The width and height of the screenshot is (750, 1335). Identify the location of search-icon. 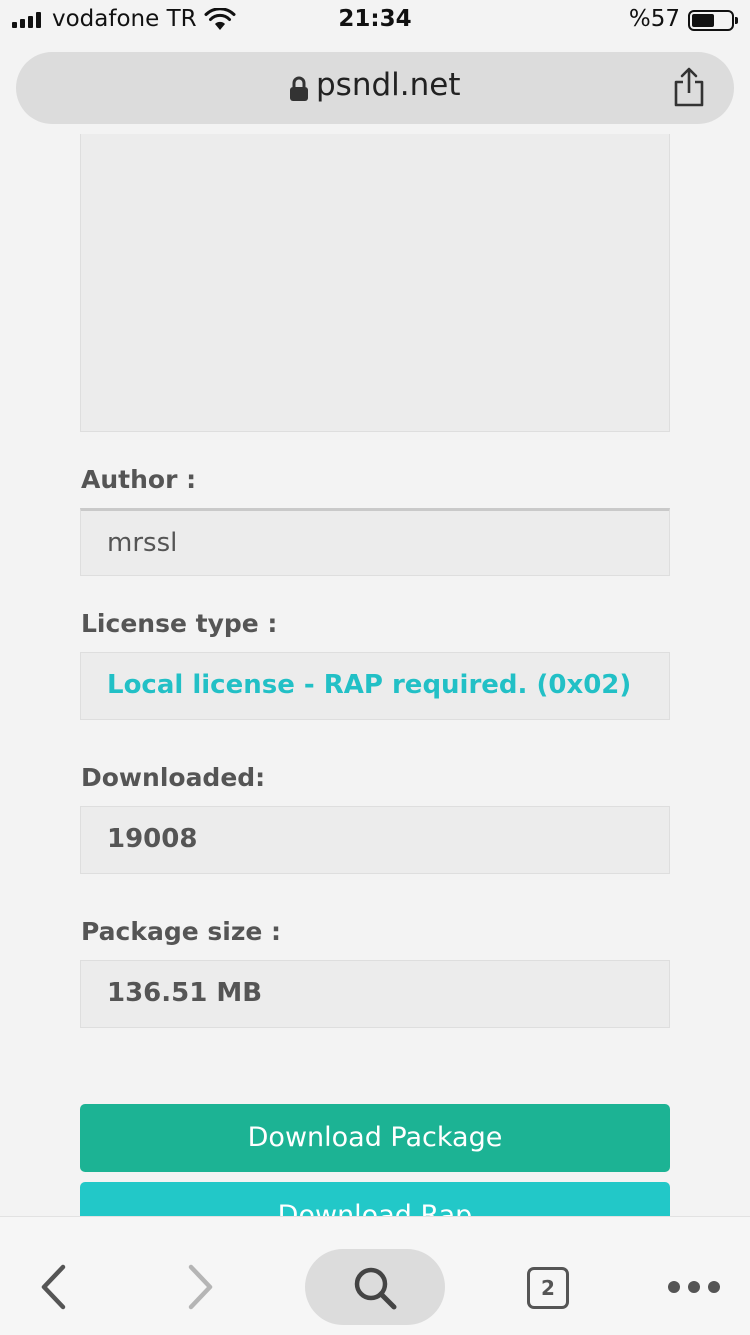
(375, 1288).